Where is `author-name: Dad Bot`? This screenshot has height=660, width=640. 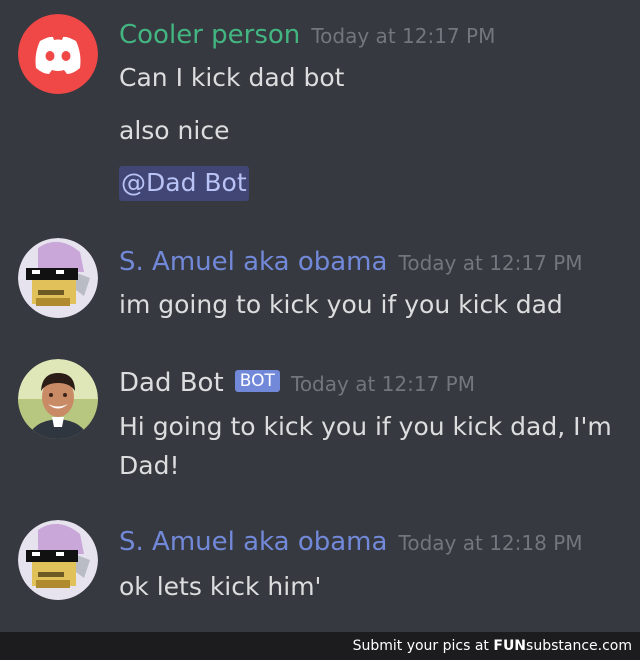 author-name: Dad Bot is located at coordinates (171, 383).